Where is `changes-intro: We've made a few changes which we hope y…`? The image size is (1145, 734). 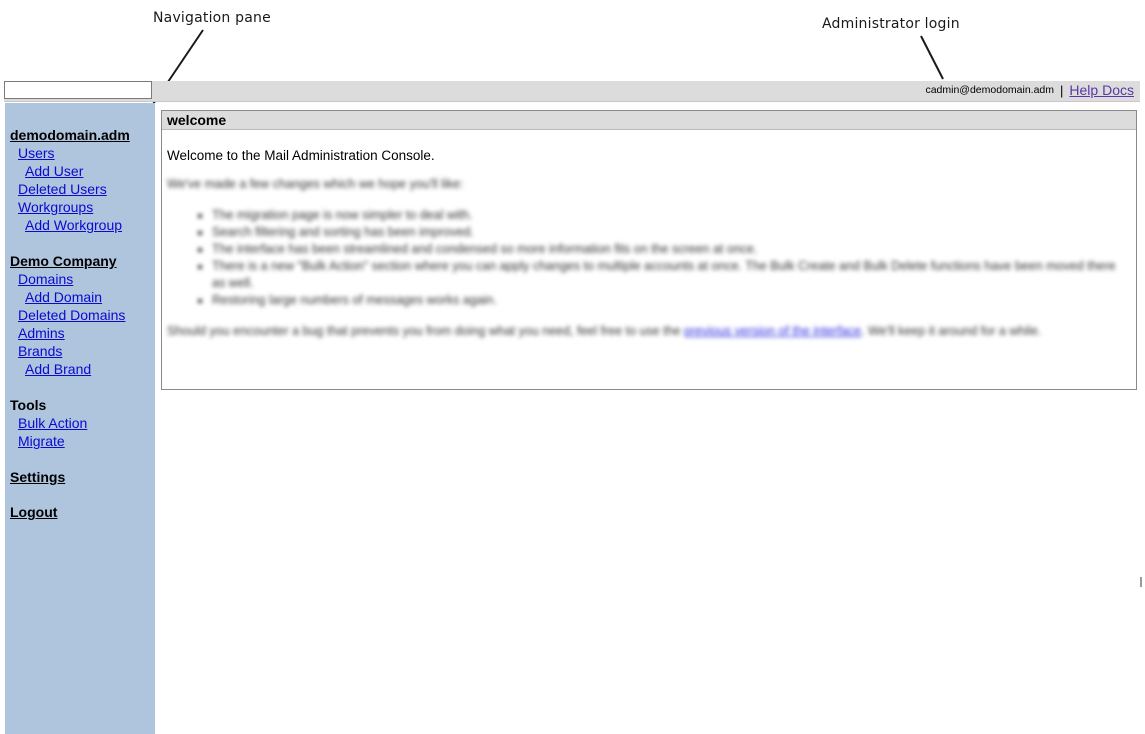
changes-intro: We've made a few changes which we hope y… is located at coordinates (315, 184).